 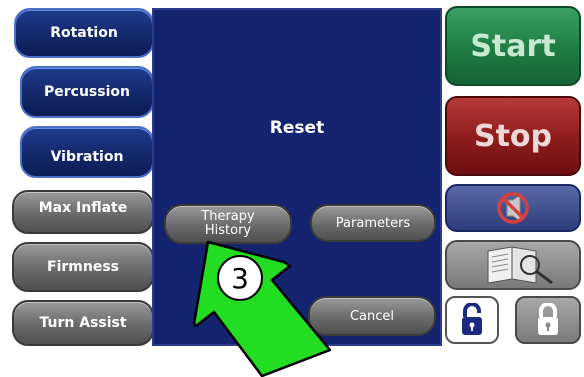 I want to click on rotation-button: Rotation, so click(x=84, y=33).